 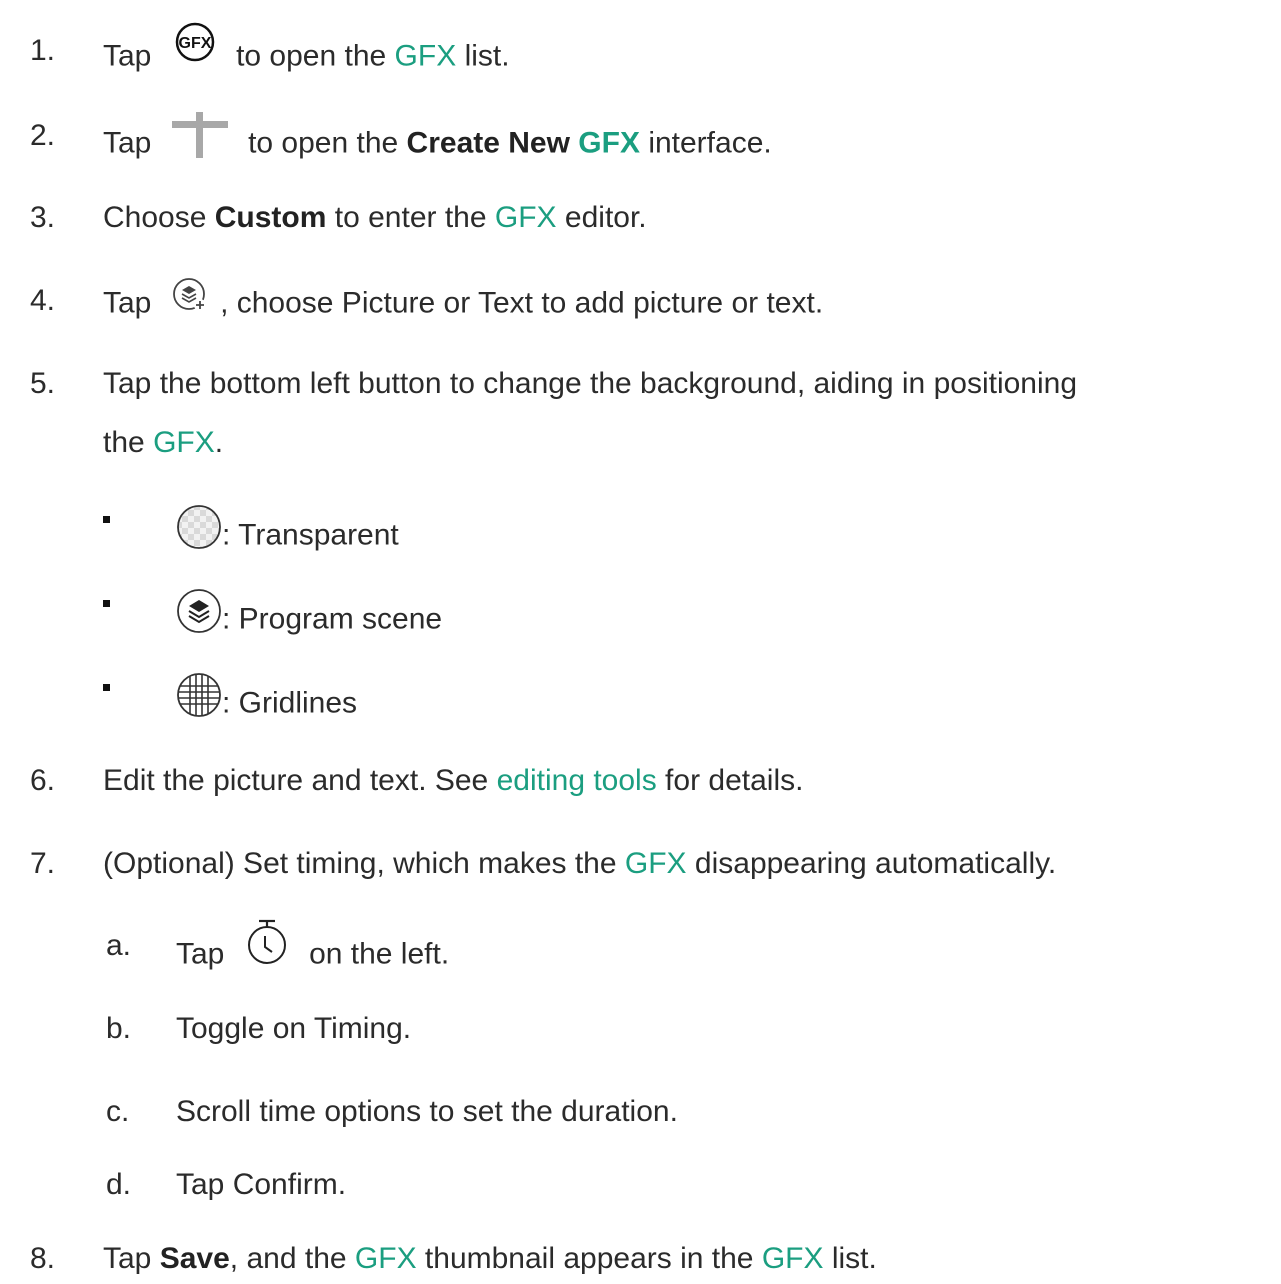 What do you see at coordinates (43, 1258) in the screenshot?
I see `step-number: 8.` at bounding box center [43, 1258].